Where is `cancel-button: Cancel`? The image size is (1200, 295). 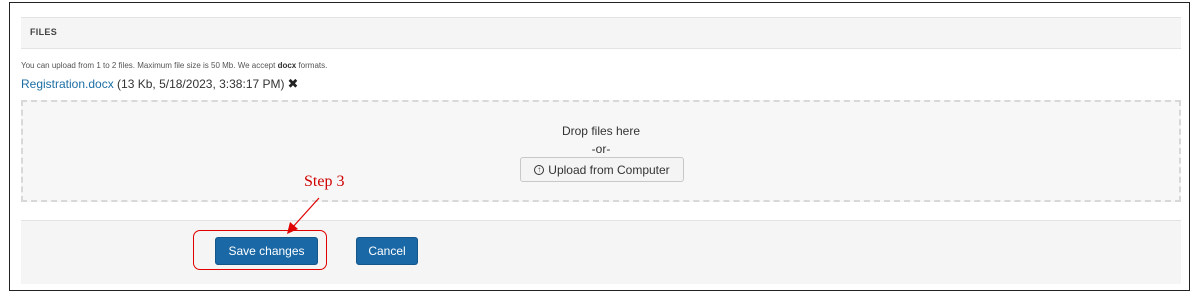
cancel-button: Cancel is located at coordinates (387, 251).